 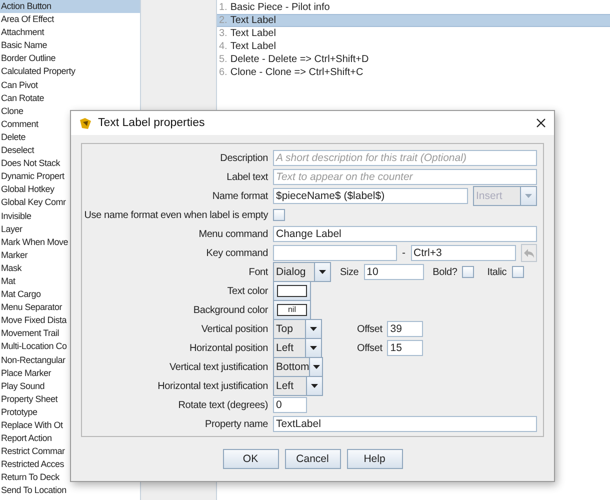 I want to click on dialog-button: Cancel, so click(x=312, y=459).